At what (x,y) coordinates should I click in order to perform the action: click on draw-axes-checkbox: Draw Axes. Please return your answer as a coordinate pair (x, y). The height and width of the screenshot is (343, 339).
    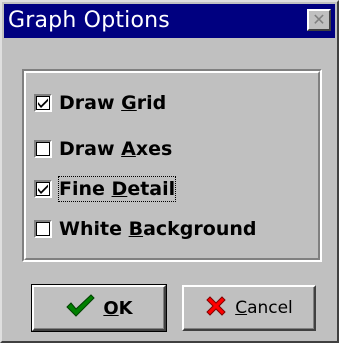
    Looking at the image, I should click on (103, 149).